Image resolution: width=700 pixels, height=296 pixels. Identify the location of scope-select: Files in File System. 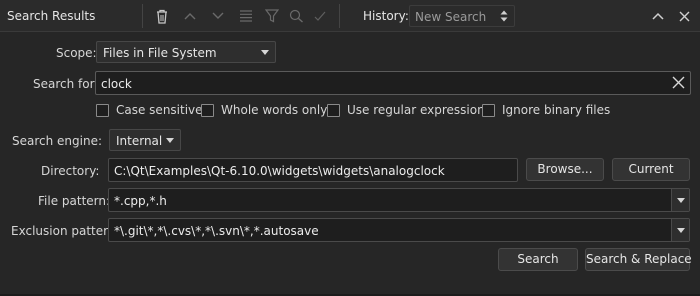
(186, 52).